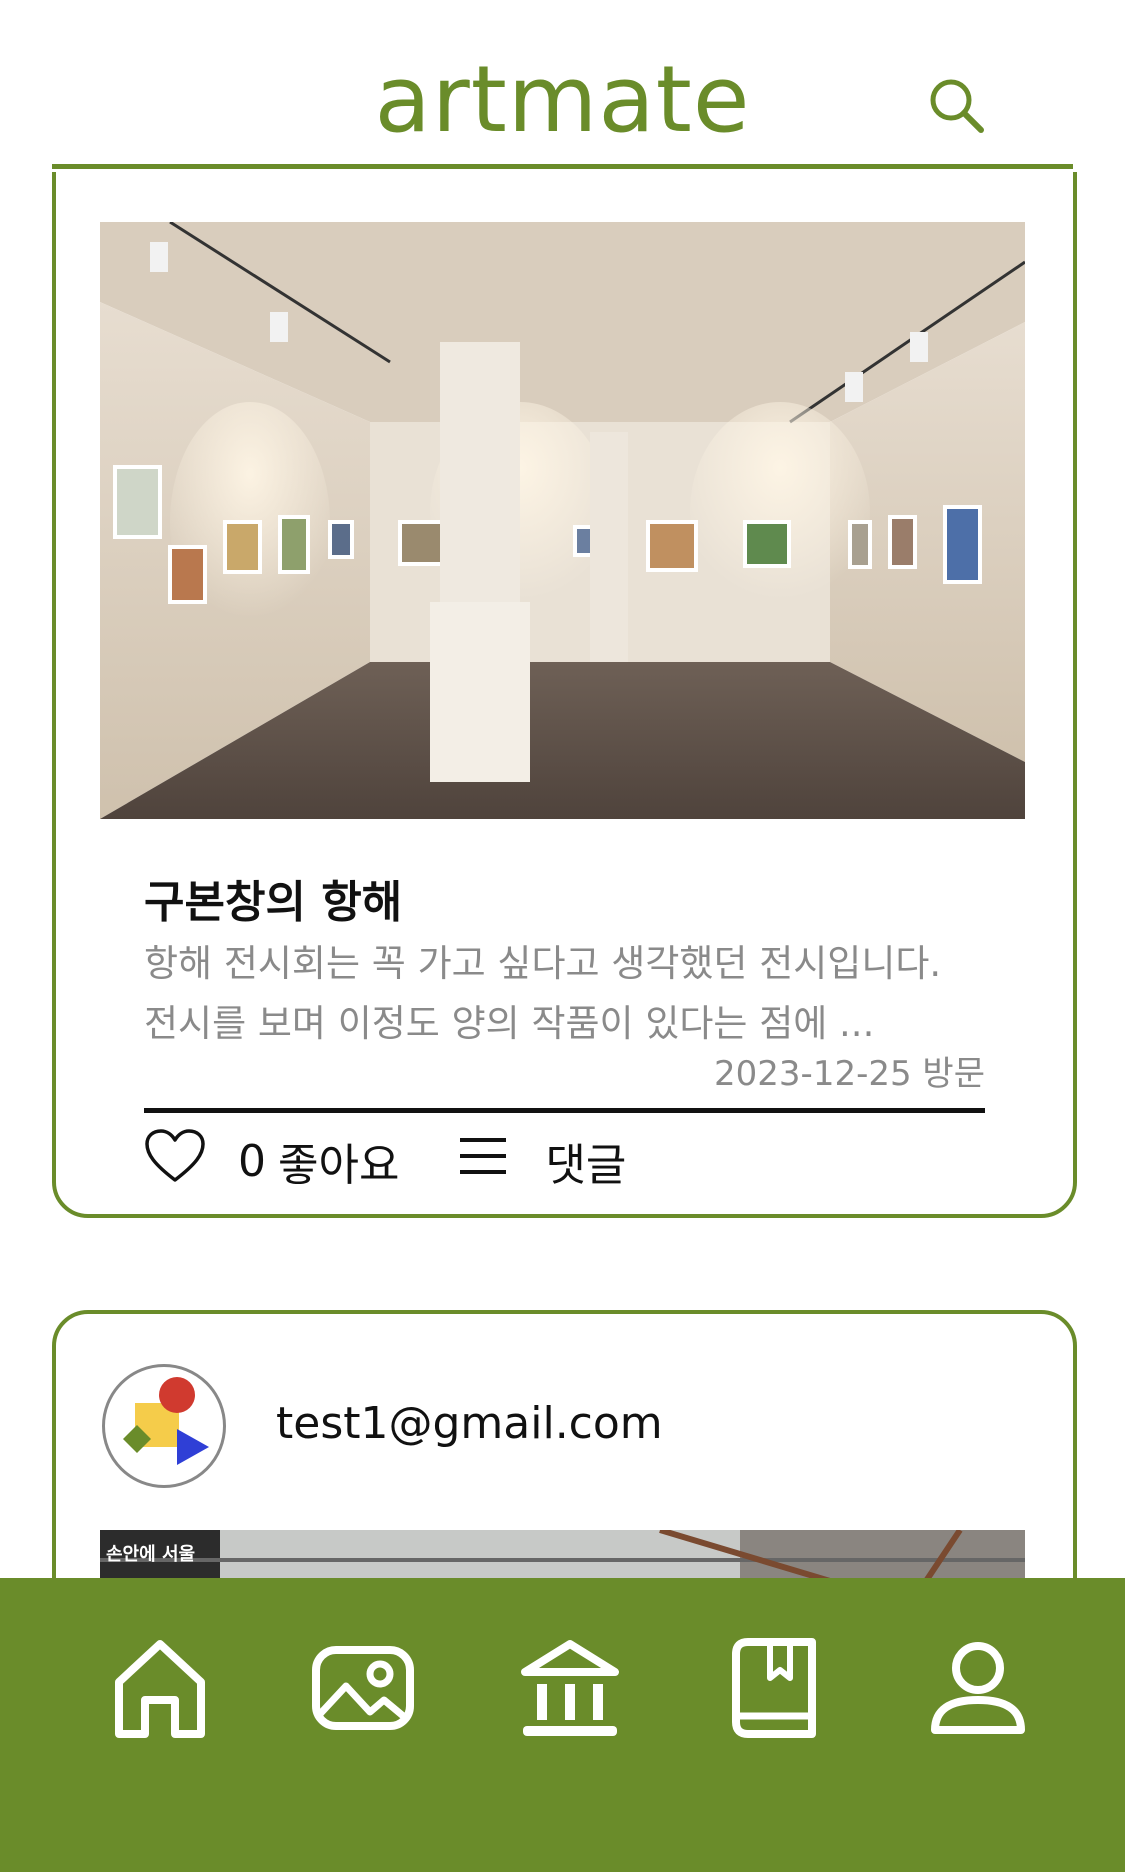 Image resolution: width=1125 pixels, height=1872 pixels. Describe the element at coordinates (363, 1689) in the screenshot. I see `gallery-icon` at that location.